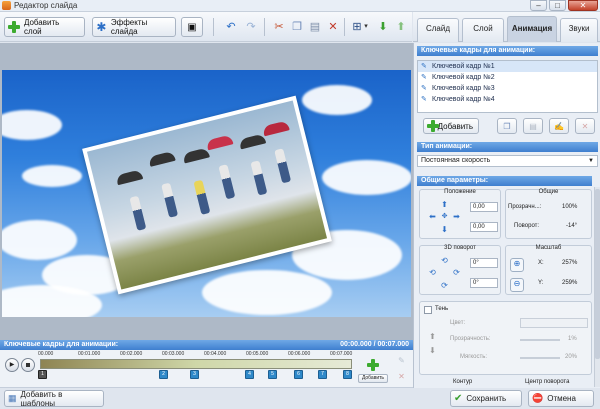 The image size is (600, 409). What do you see at coordinates (432, 350) in the screenshot?
I see `shadow-down-icon: ⬇` at bounding box center [432, 350].